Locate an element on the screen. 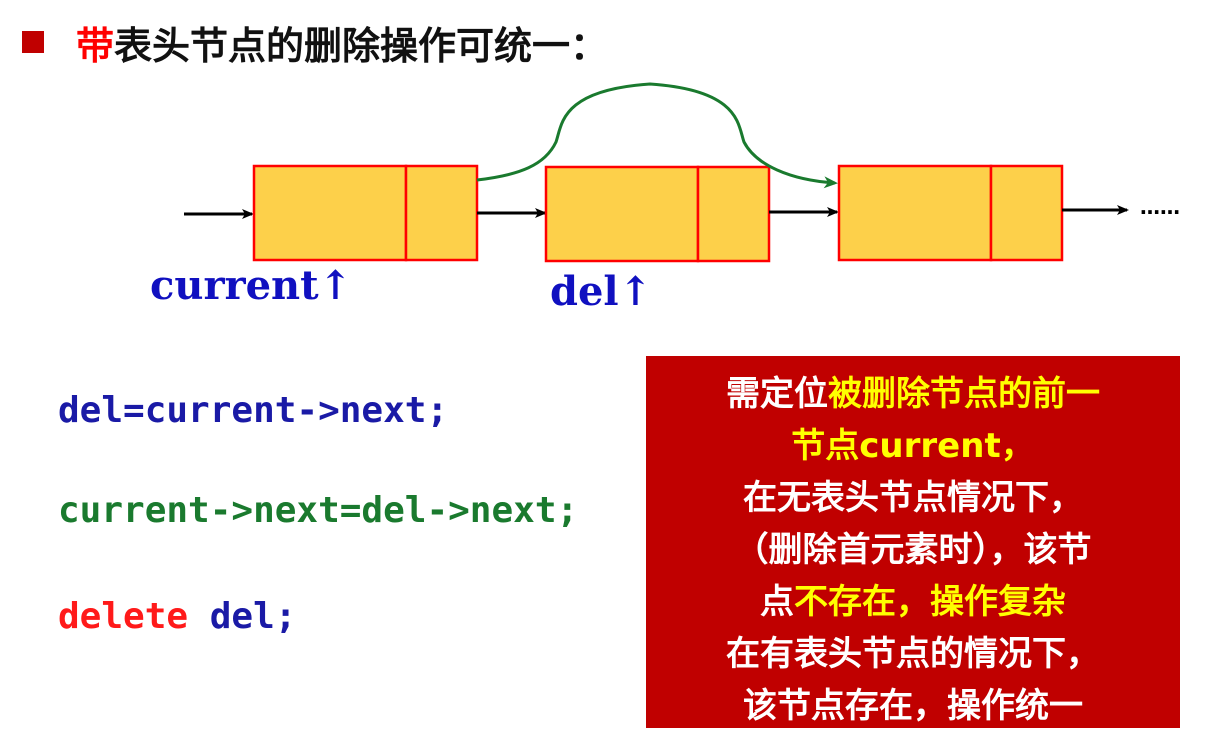  note-line-4: （删除首元素时），该节 is located at coordinates (913, 550).